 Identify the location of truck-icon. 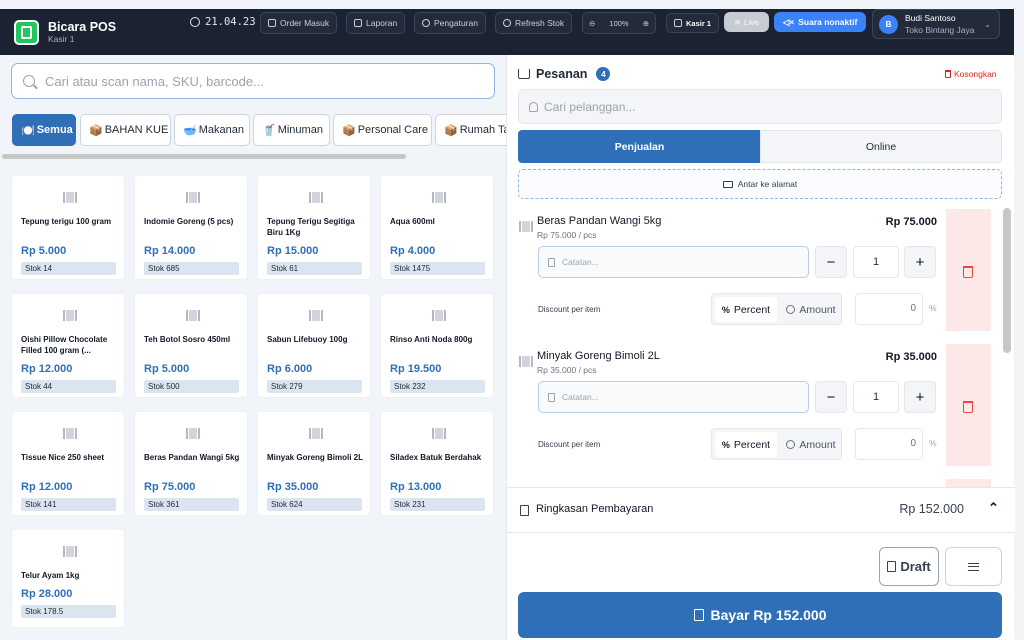
(727, 184).